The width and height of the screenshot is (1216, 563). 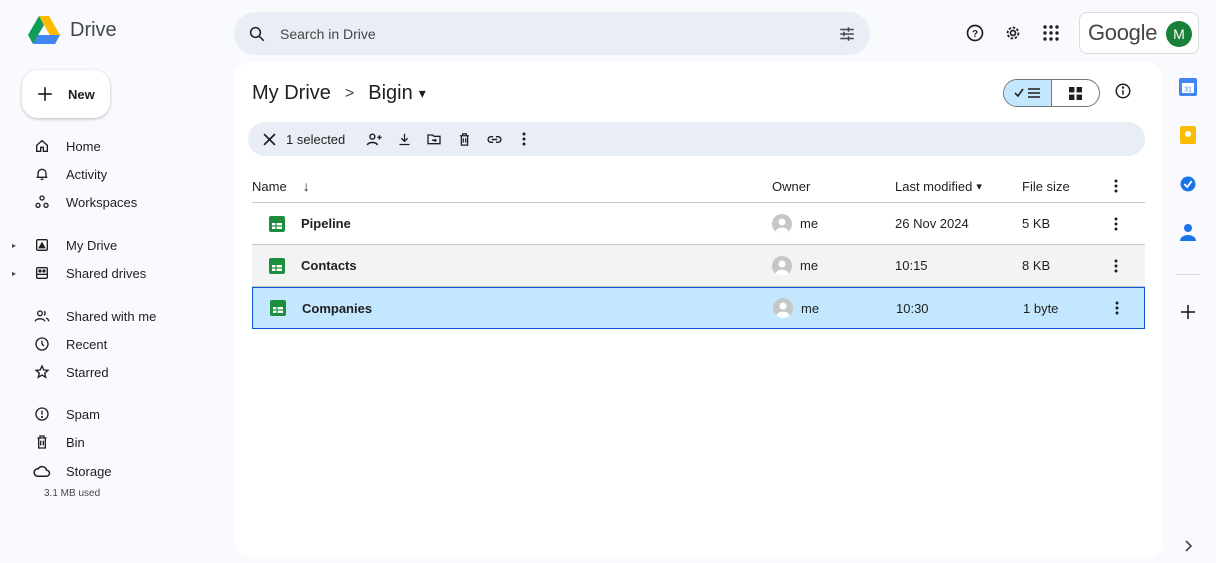 What do you see at coordinates (316, 139) in the screenshot?
I see `selection-count: 1 selected` at bounding box center [316, 139].